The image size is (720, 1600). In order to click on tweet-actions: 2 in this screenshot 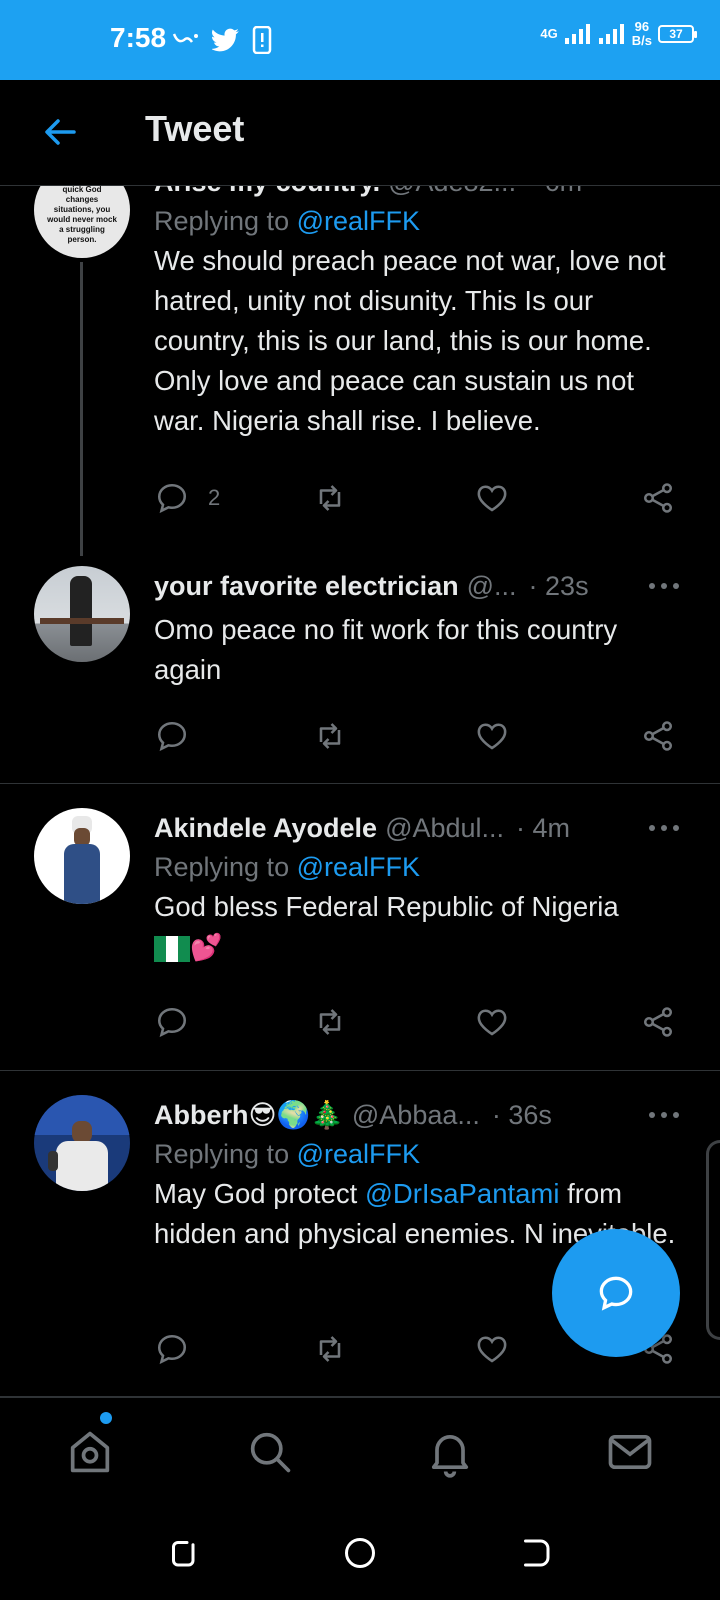, I will do `click(417, 500)`.